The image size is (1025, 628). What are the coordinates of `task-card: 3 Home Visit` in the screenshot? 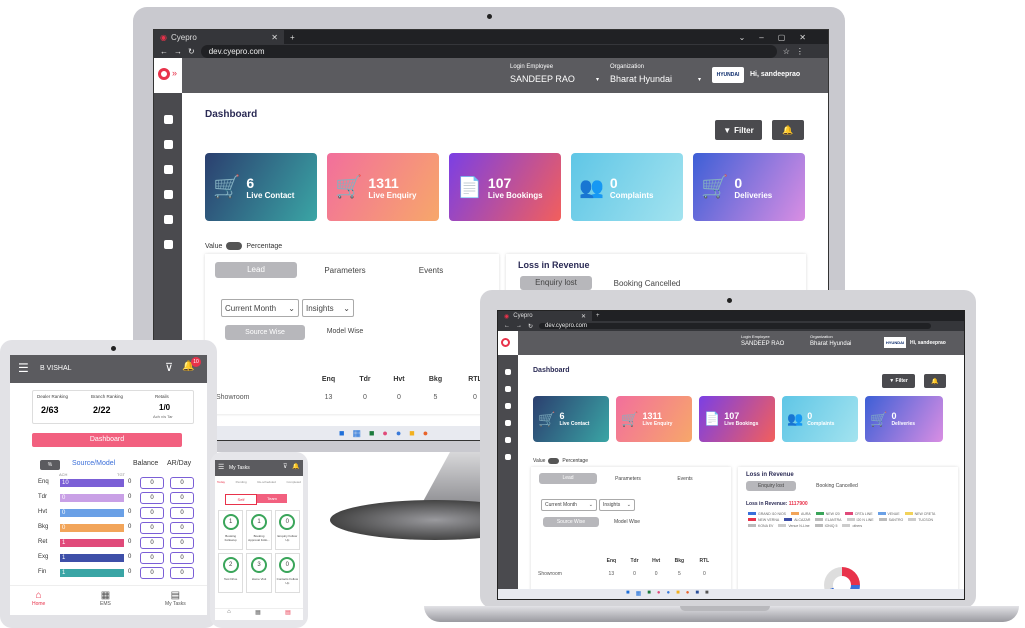 It's located at (259, 573).